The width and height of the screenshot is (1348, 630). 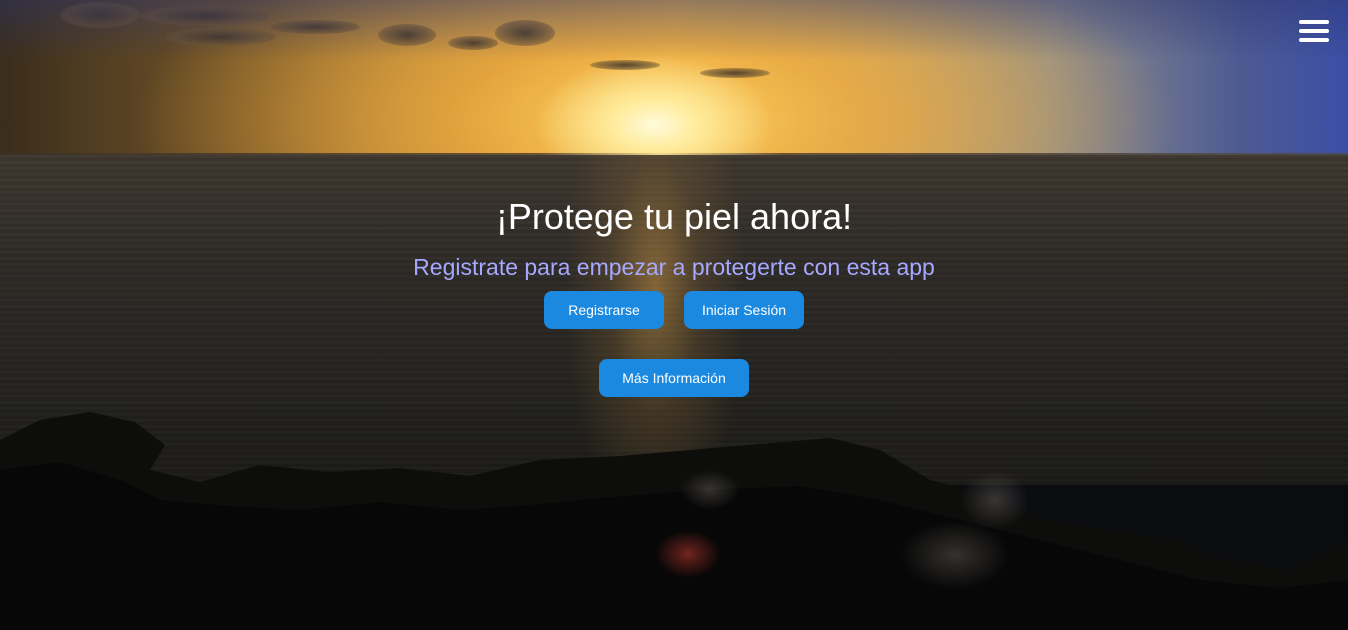 What do you see at coordinates (674, 310) in the screenshot?
I see `auth-buttons: Registrarse Iniciar Sesión` at bounding box center [674, 310].